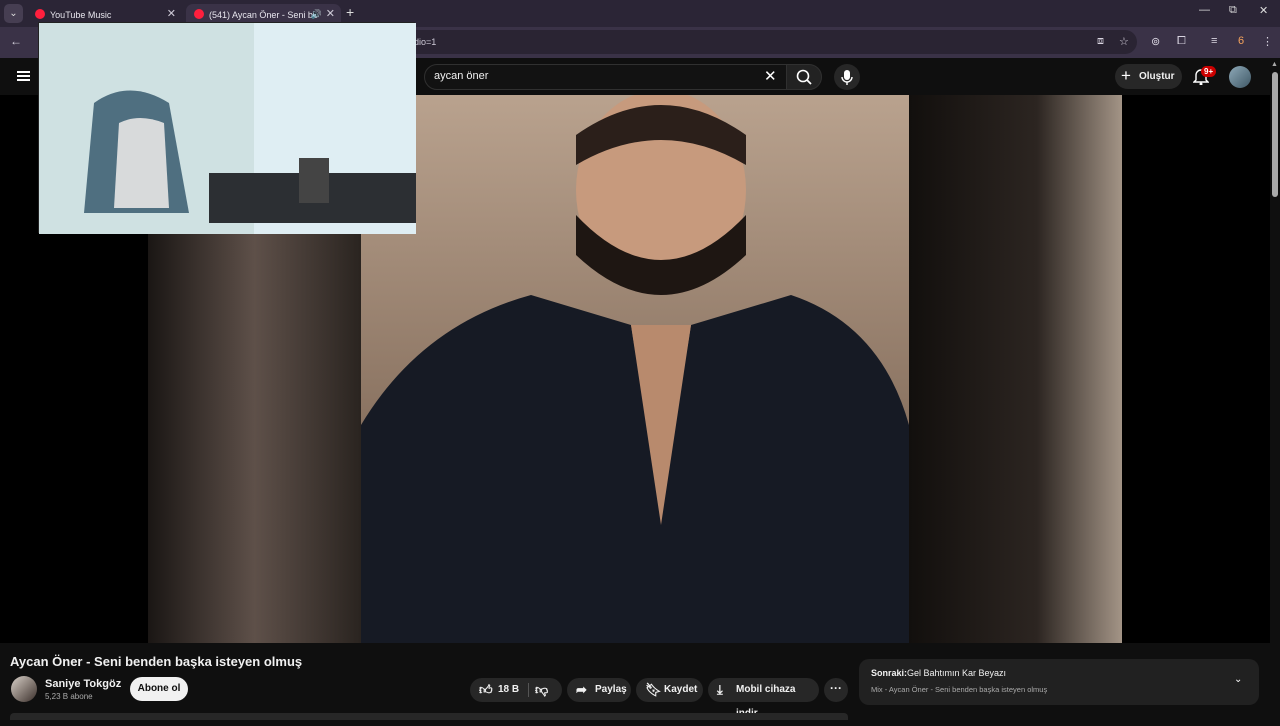 Image resolution: width=1280 pixels, height=726 pixels. Describe the element at coordinates (1100, 41) in the screenshot. I see `install-app-icon: ⧈` at that location.